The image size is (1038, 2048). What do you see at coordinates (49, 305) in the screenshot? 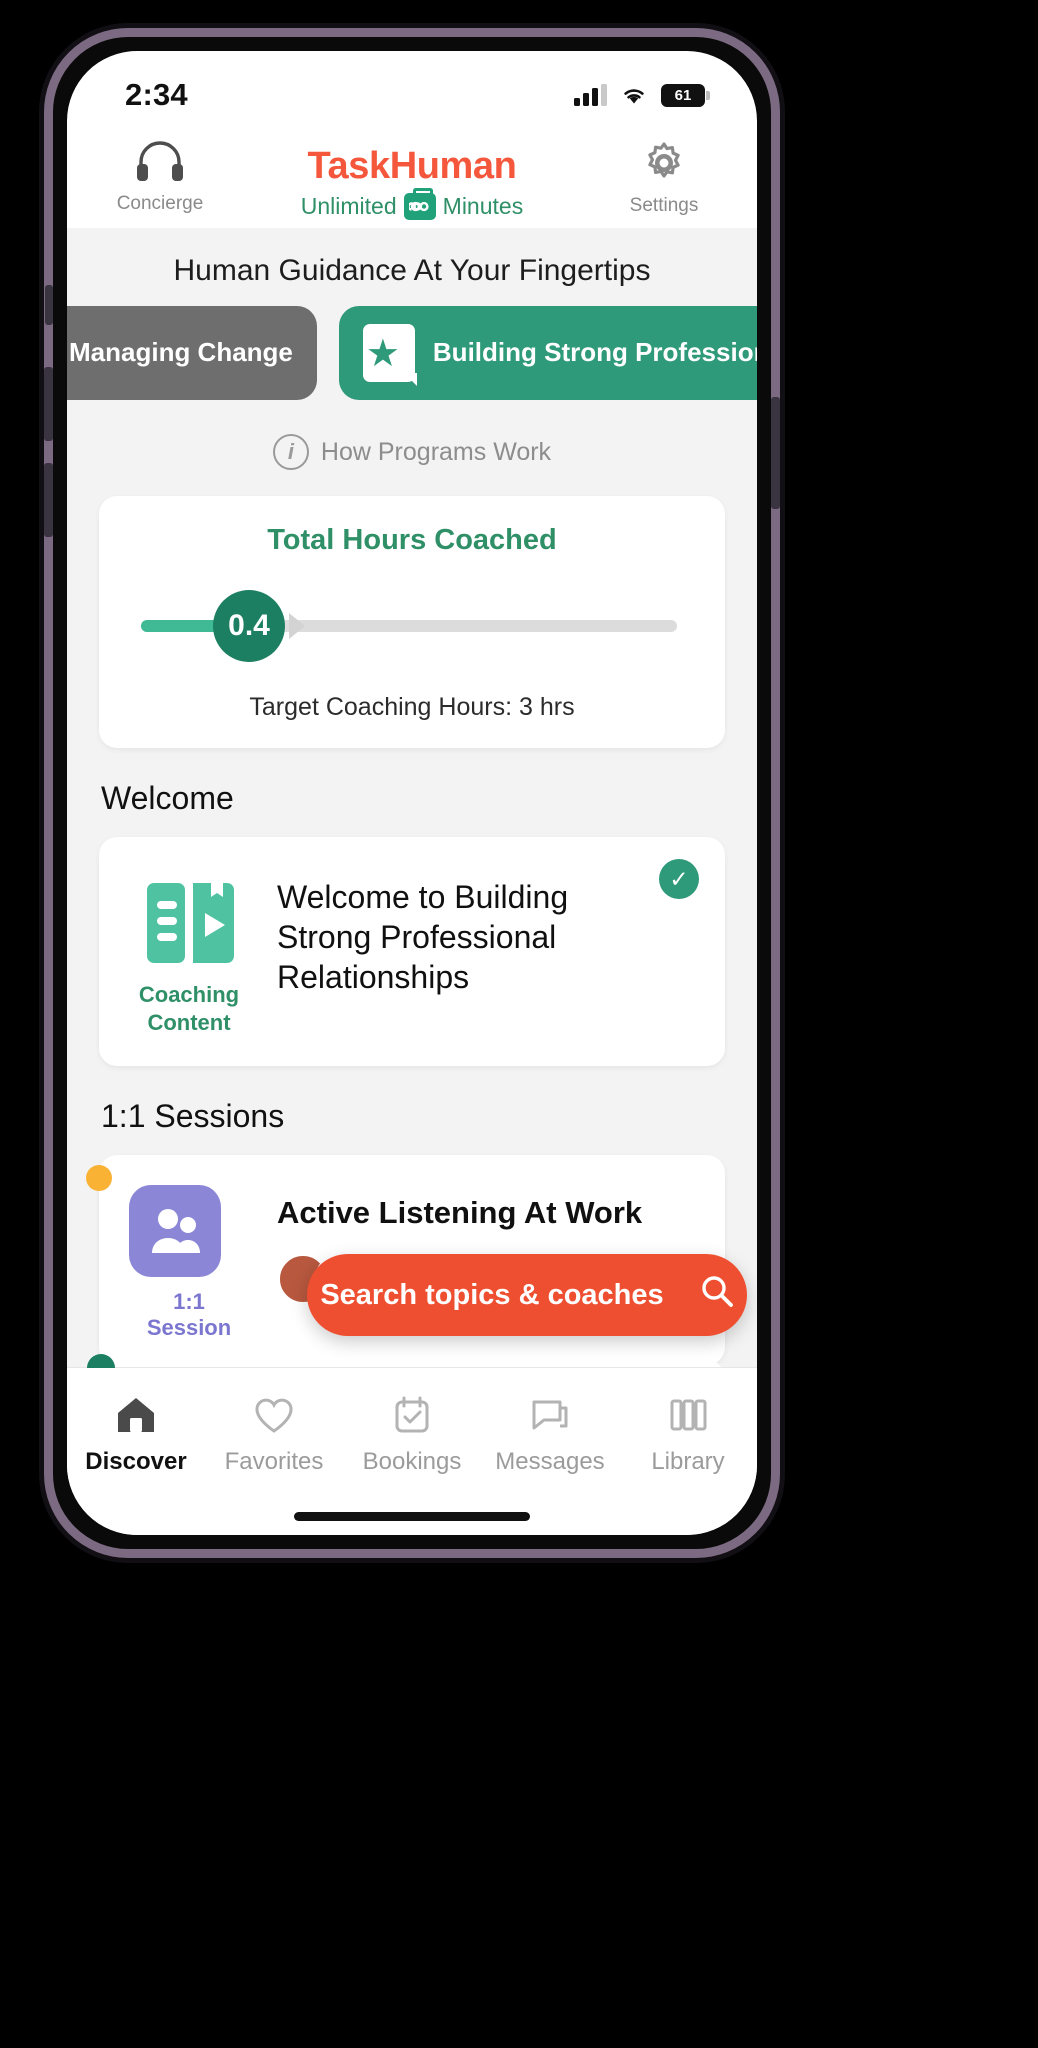
I see `mute-switch` at bounding box center [49, 305].